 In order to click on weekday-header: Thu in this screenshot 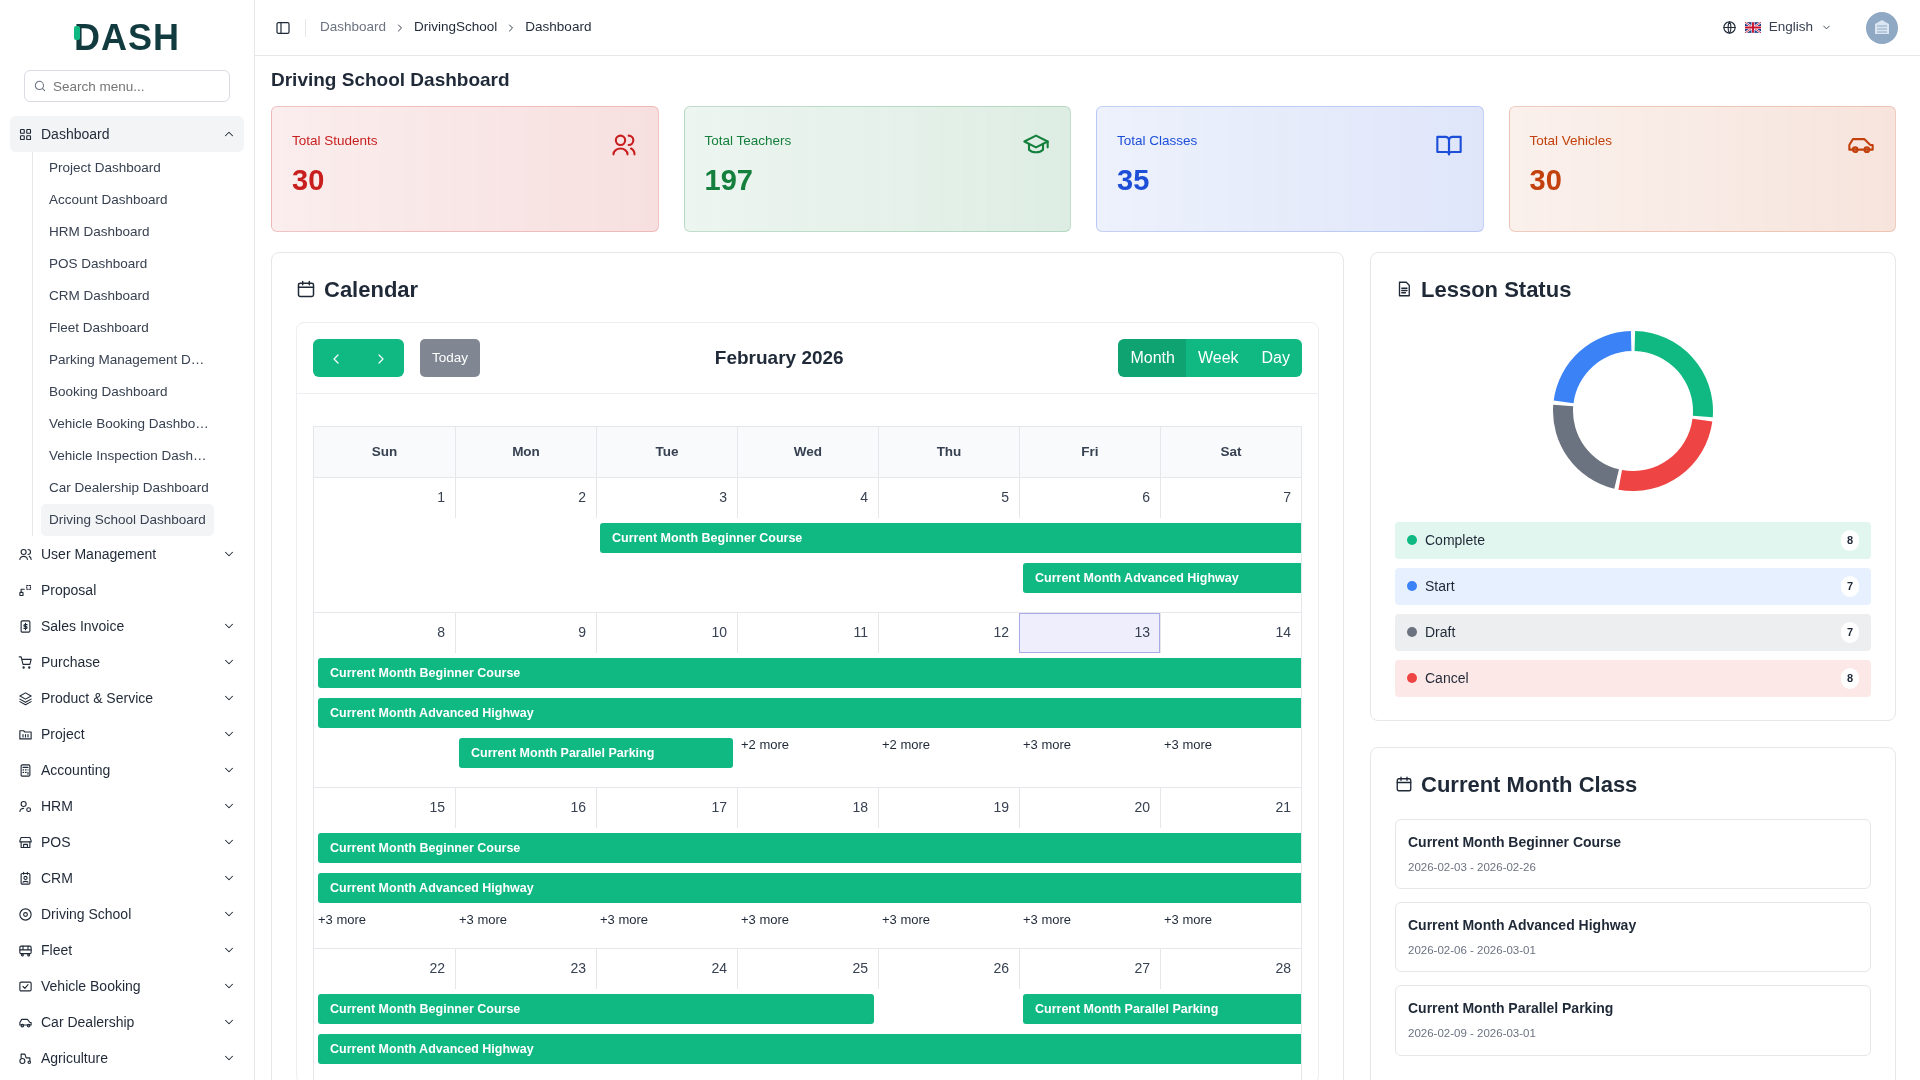, I will do `click(948, 451)`.